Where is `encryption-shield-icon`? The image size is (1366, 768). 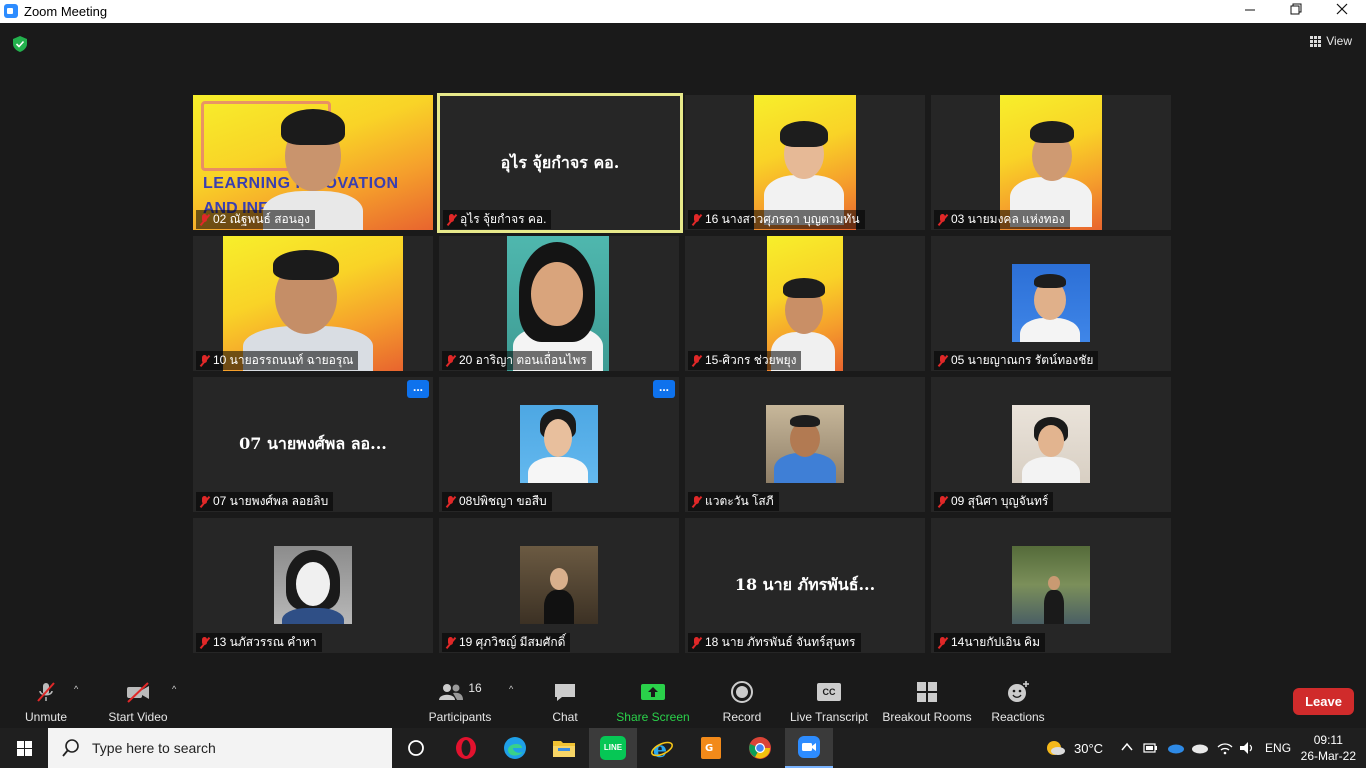
encryption-shield-icon is located at coordinates (20, 44).